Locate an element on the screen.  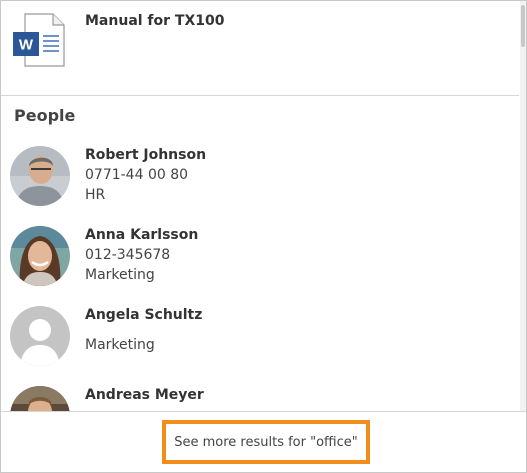
person-phone: 0771-44 00 80 is located at coordinates (137, 175).